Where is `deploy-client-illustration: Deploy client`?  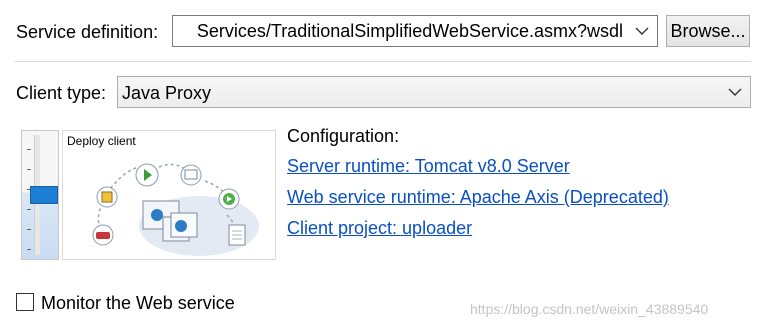
deploy-client-illustration: Deploy client is located at coordinates (169, 195).